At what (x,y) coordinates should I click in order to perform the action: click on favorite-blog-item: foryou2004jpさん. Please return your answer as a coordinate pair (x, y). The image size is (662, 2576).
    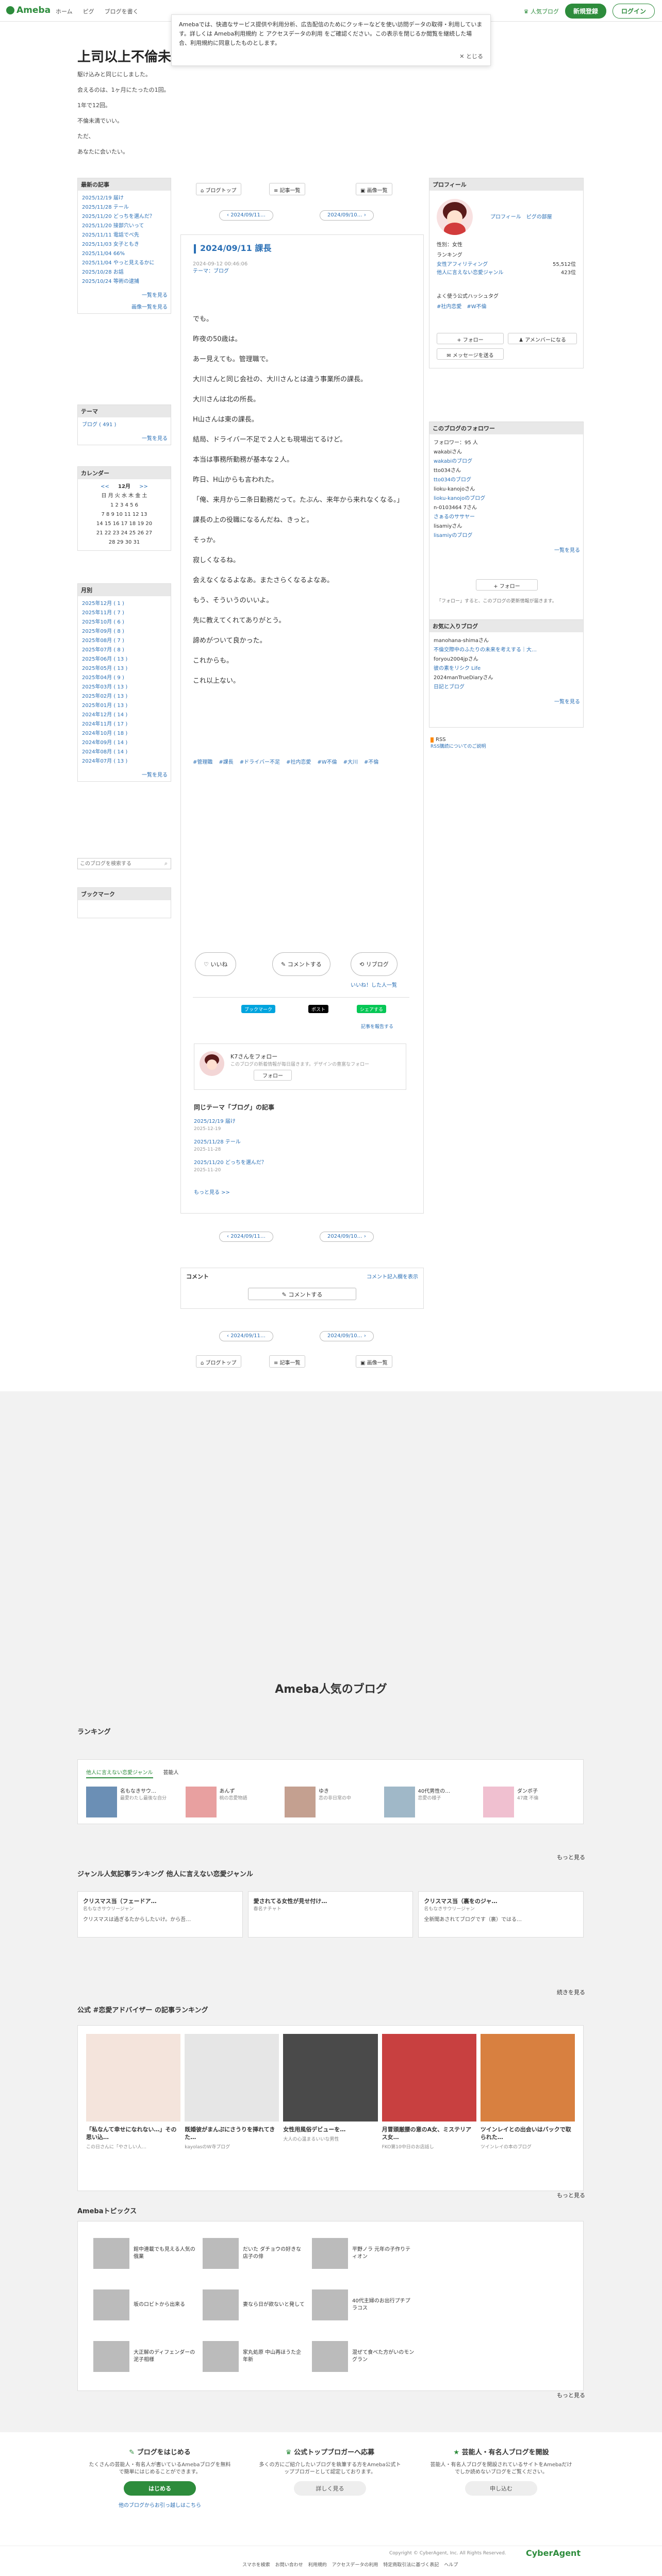
    Looking at the image, I should click on (506, 659).